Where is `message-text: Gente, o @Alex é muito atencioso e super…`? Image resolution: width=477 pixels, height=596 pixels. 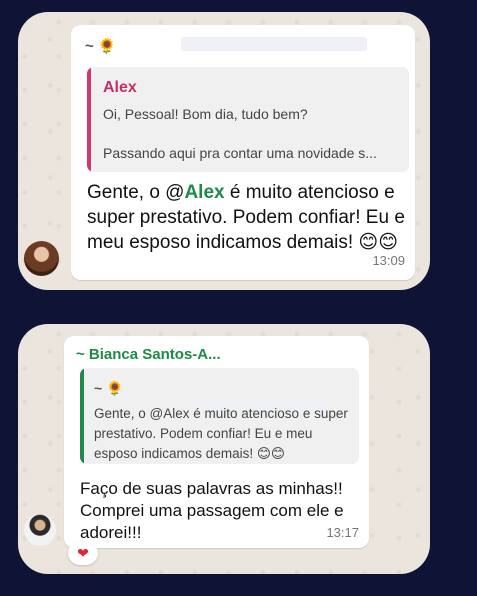 message-text: Gente, o @Alex é muito atencioso e super… is located at coordinates (246, 217).